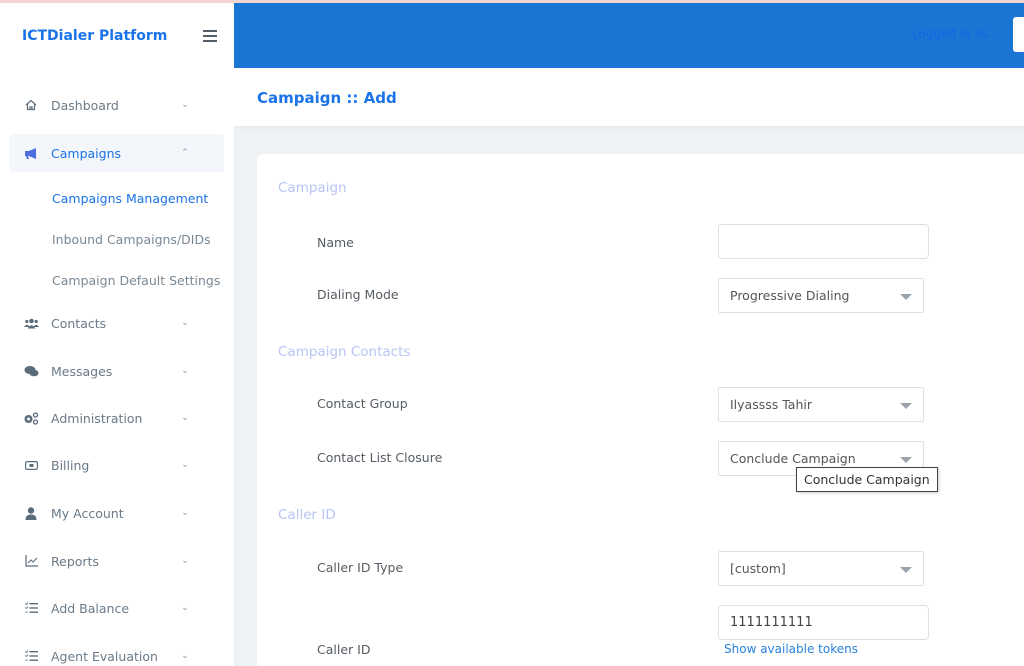 This screenshot has width=1024, height=666. I want to click on sidebar-item-add-balance: Add Balance ⌄, so click(116, 608).